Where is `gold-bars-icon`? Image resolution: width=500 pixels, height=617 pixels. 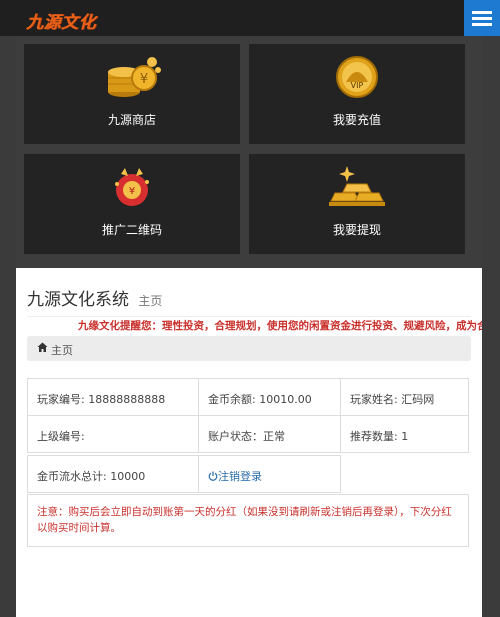 gold-bars-icon is located at coordinates (357, 188).